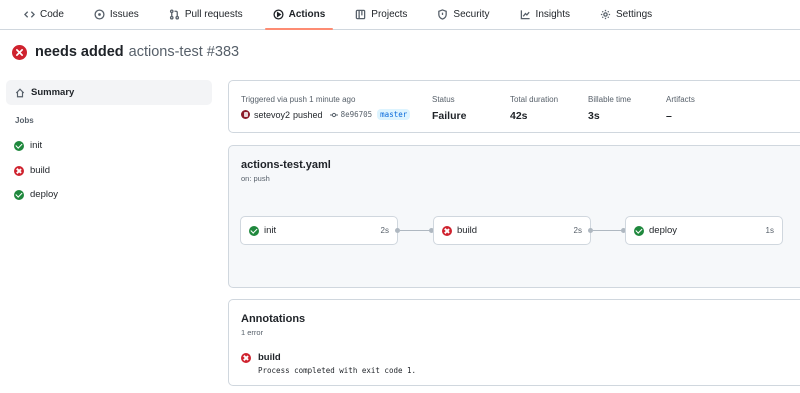  I want to click on status-stat: Status Failure, so click(449, 108).